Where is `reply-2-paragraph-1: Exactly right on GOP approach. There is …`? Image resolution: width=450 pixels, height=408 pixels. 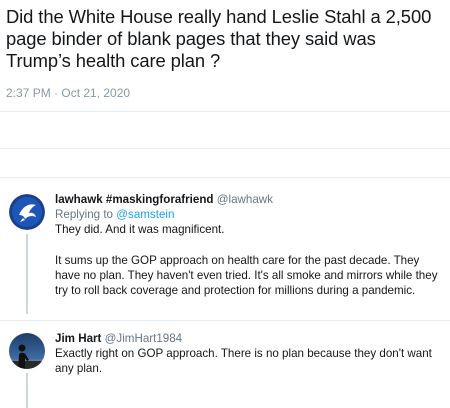 reply-2-paragraph-1: Exactly right on GOP approach. There is … is located at coordinates (243, 361).